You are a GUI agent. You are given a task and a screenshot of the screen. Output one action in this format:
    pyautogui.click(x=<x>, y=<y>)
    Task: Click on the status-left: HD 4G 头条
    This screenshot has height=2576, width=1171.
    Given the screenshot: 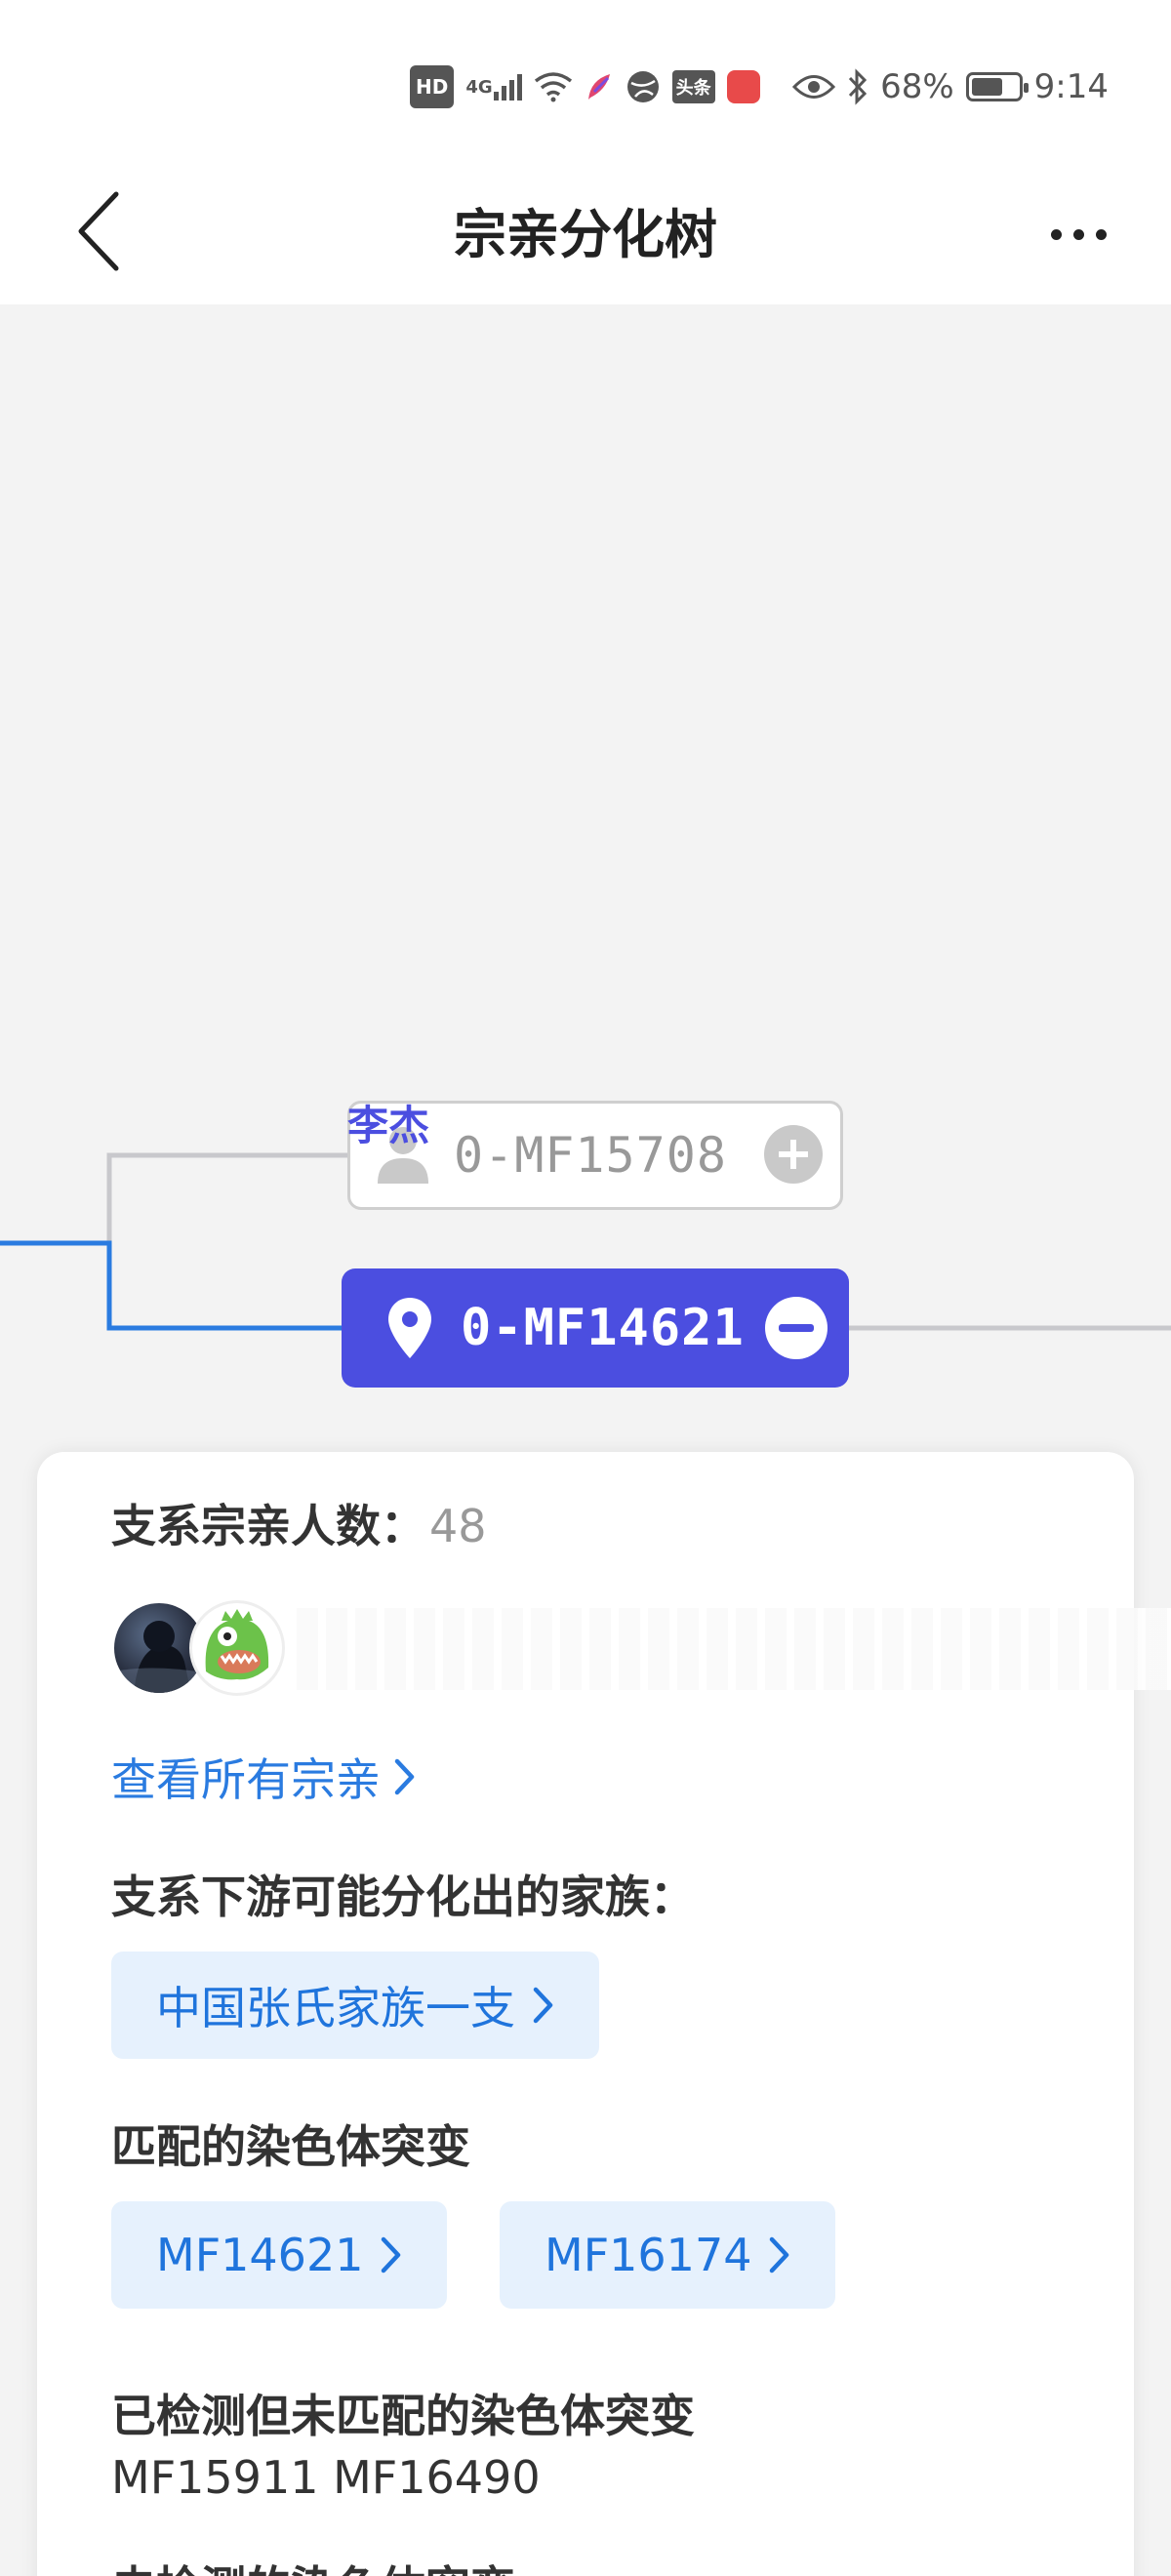 What is the action you would take?
    pyautogui.click(x=585, y=86)
    